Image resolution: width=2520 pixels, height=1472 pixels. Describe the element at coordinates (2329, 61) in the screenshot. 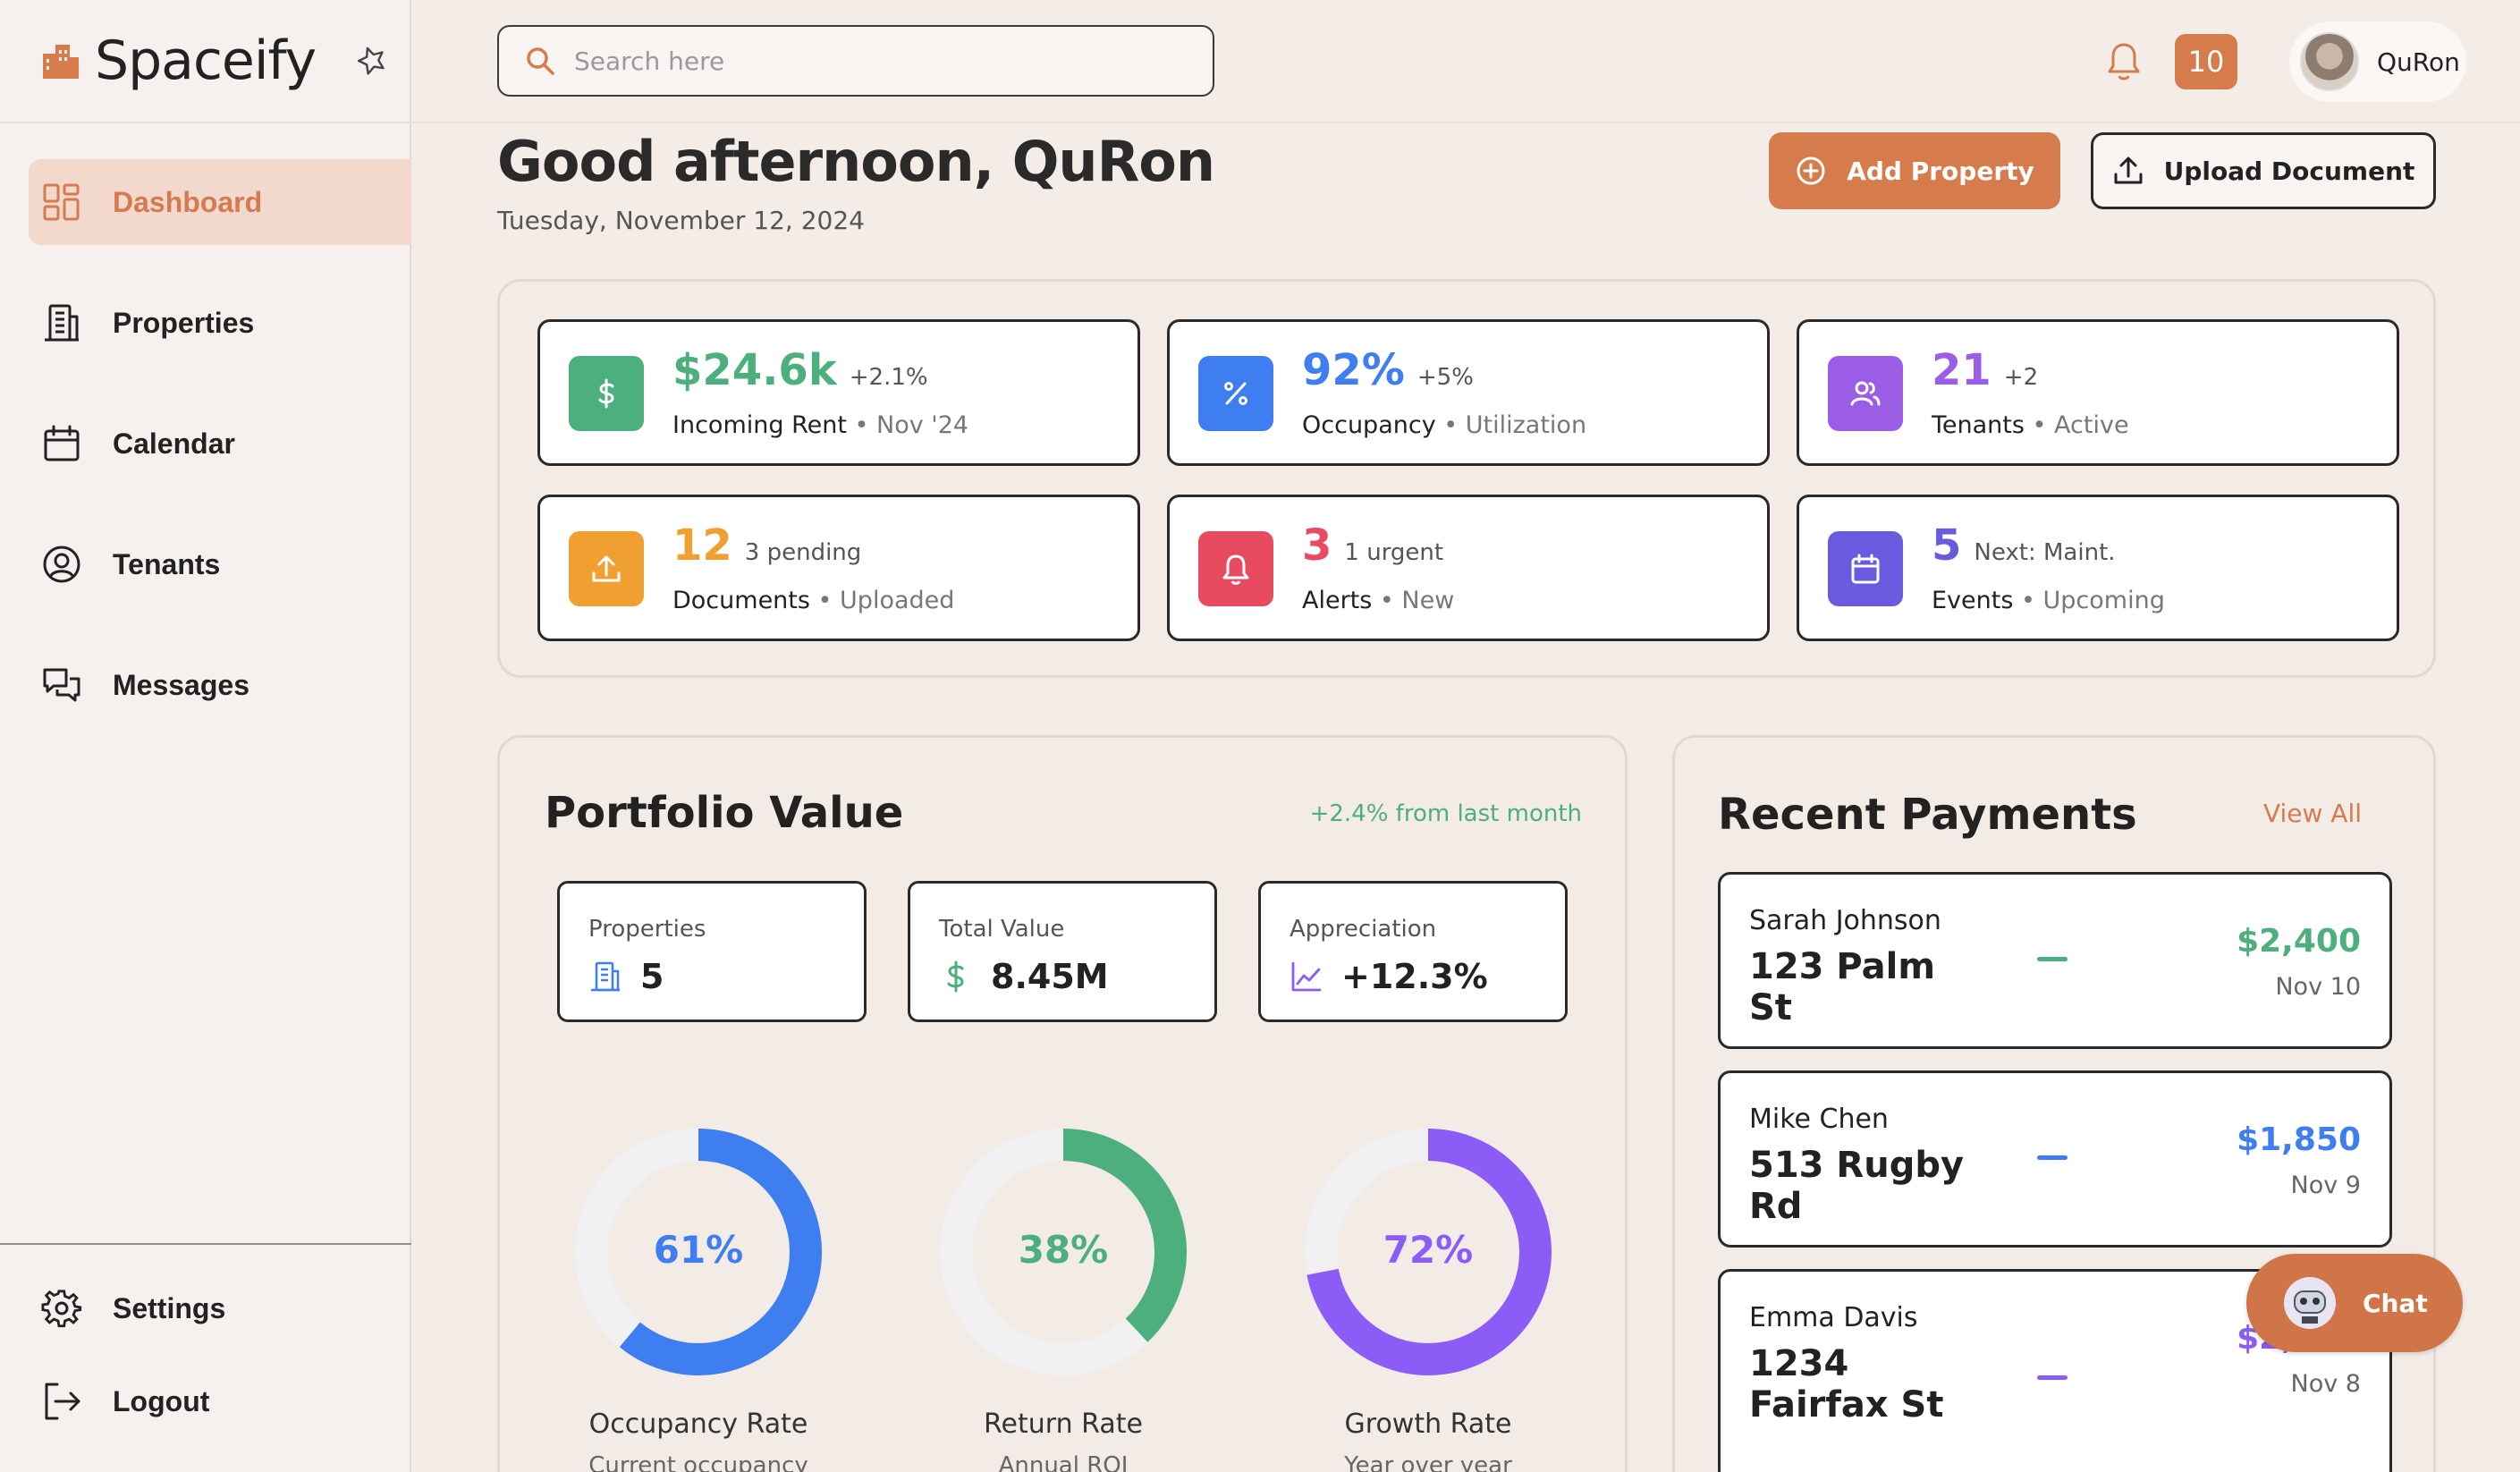

I see `avatar` at that location.